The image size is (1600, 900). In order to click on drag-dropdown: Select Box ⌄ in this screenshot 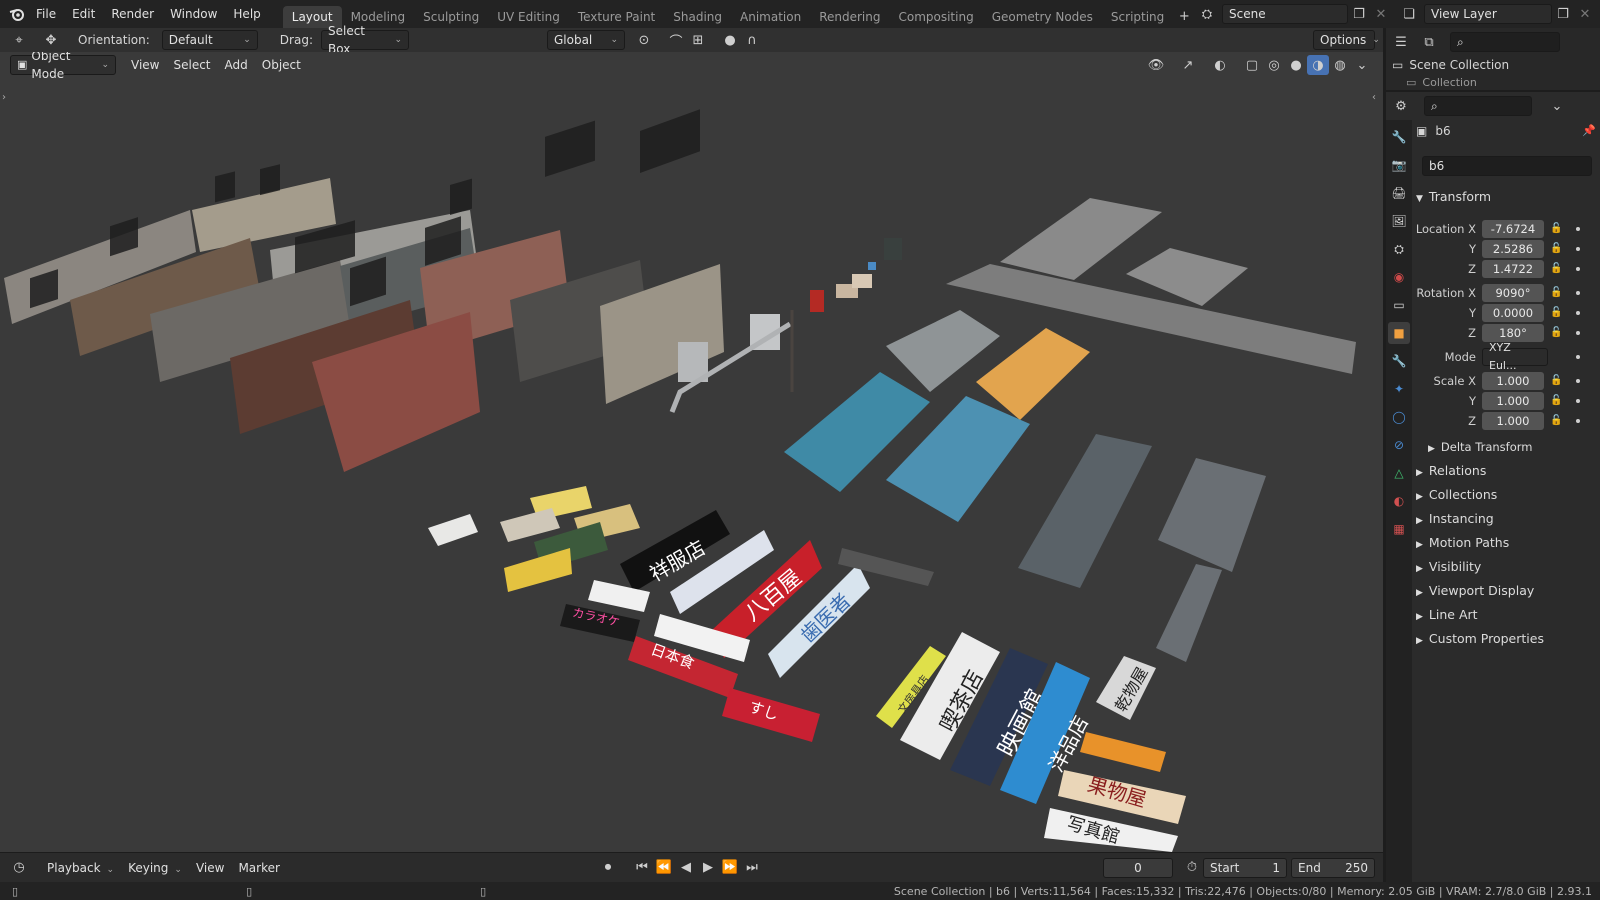, I will do `click(364, 40)`.